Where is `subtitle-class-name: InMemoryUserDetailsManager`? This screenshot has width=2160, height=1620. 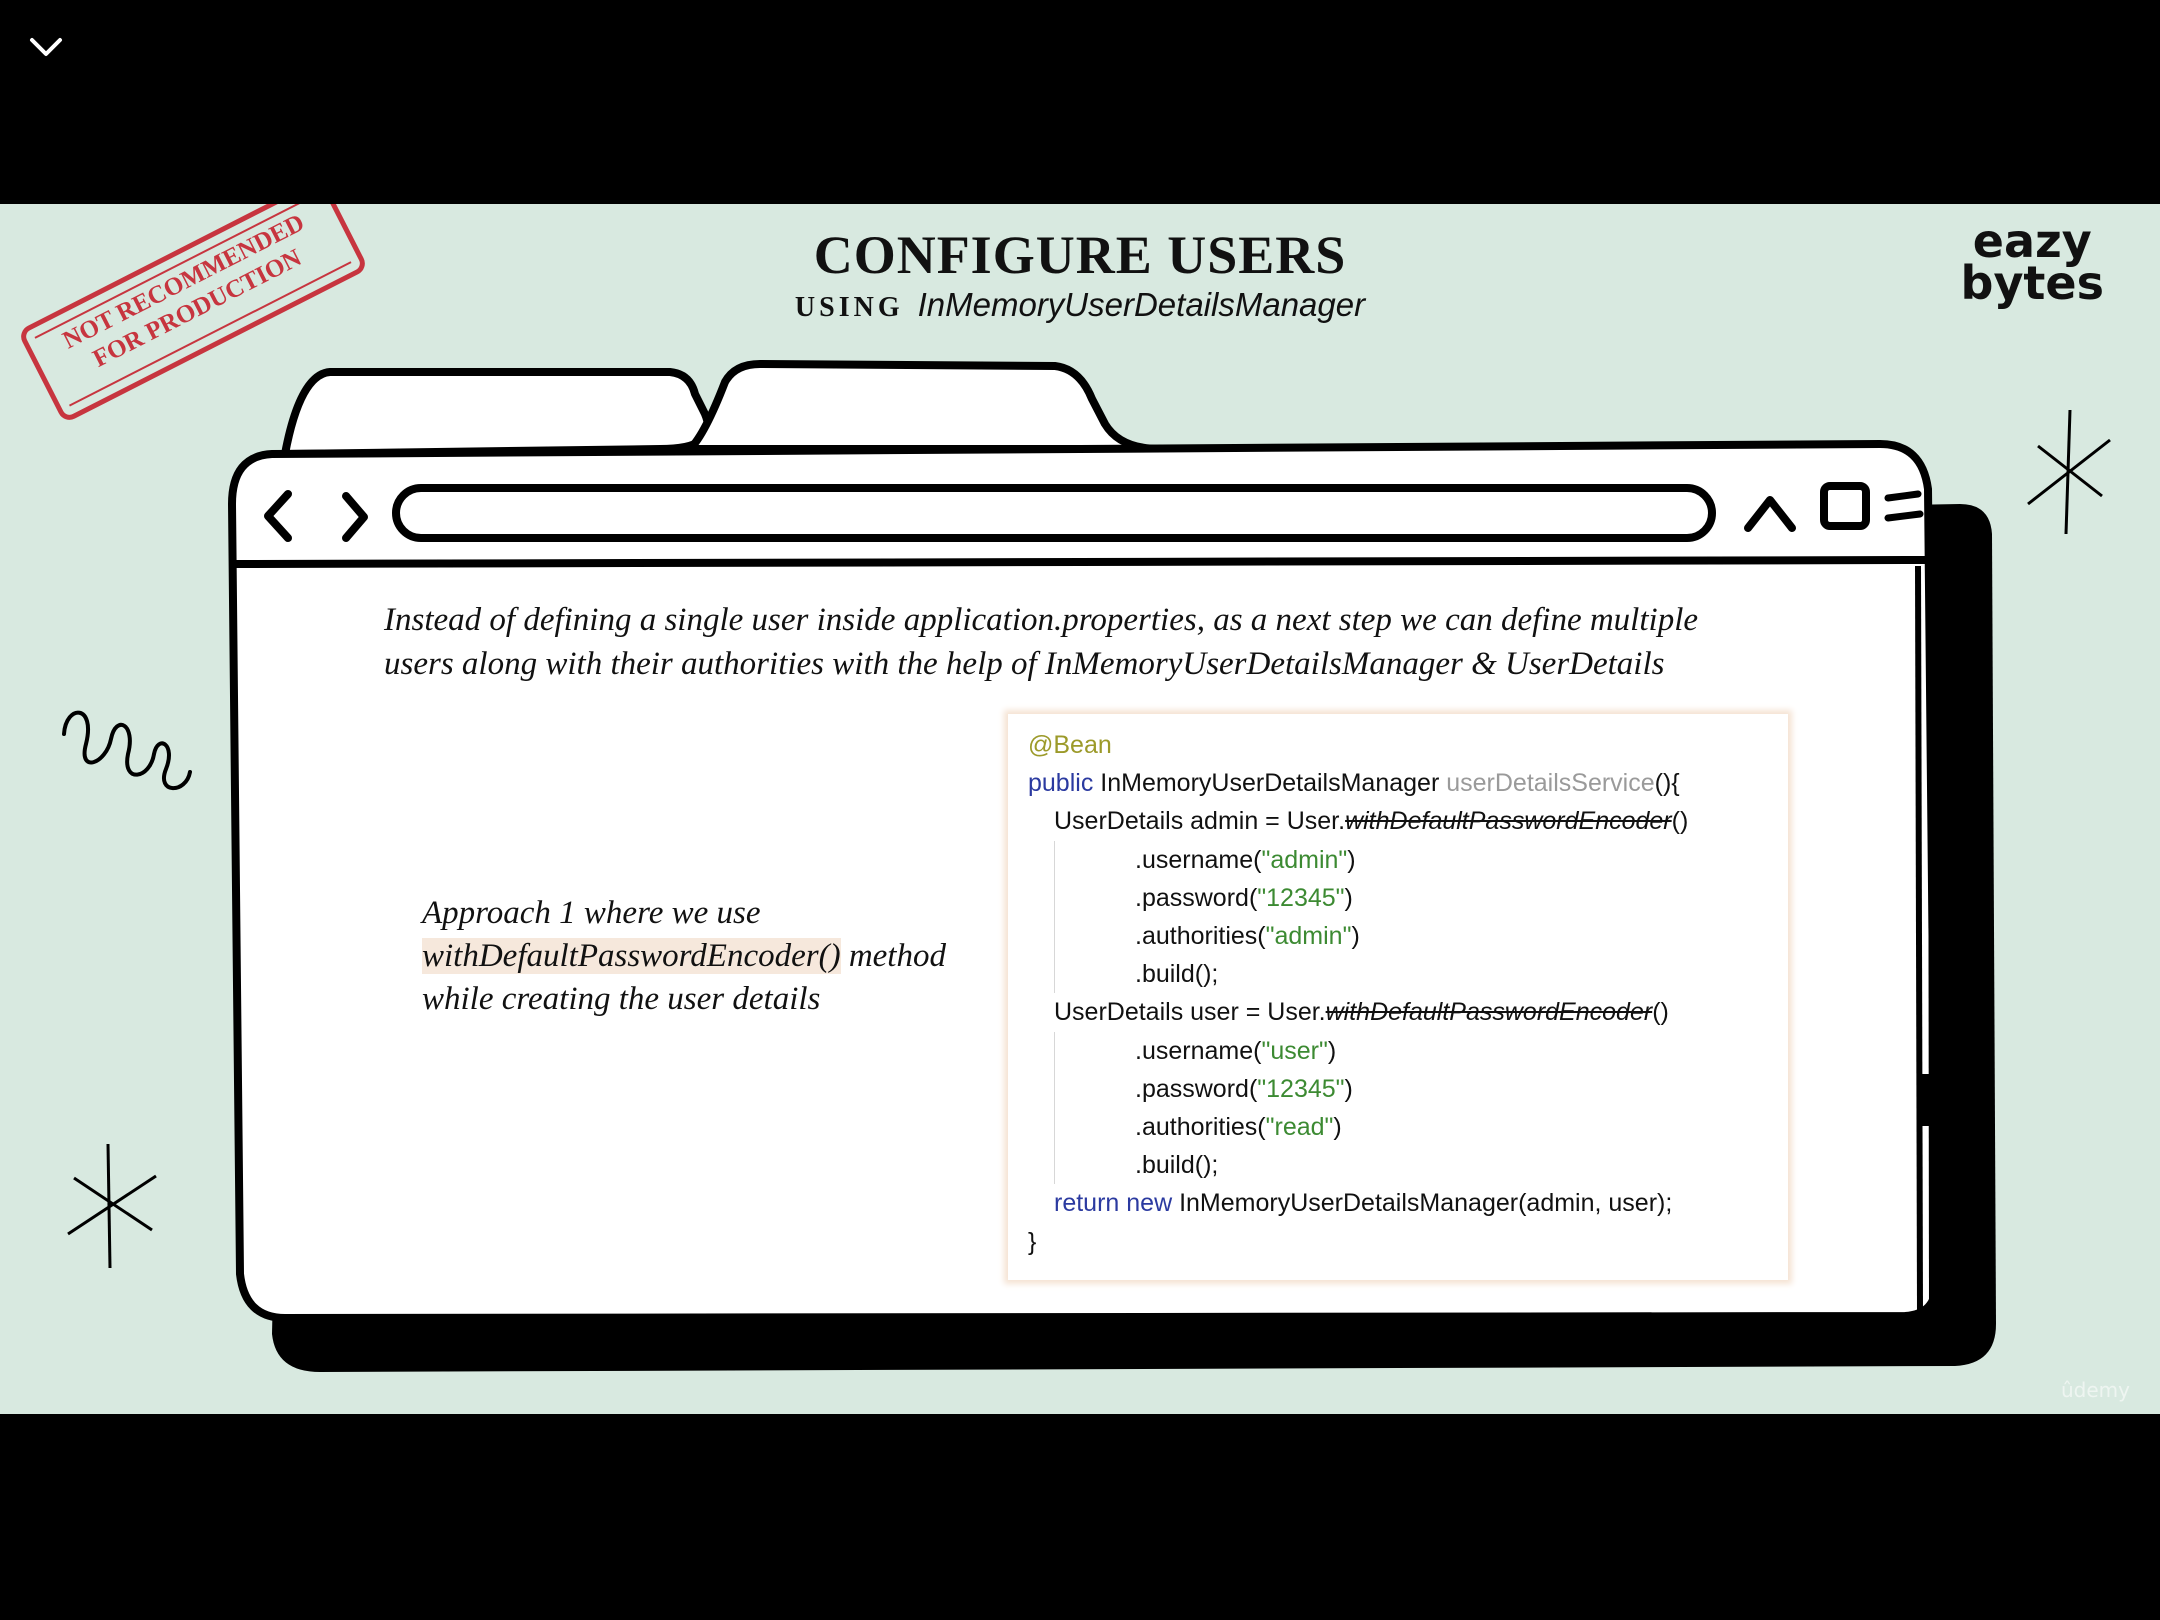
subtitle-class-name: InMemoryUserDetailsManager is located at coordinates (1141, 304).